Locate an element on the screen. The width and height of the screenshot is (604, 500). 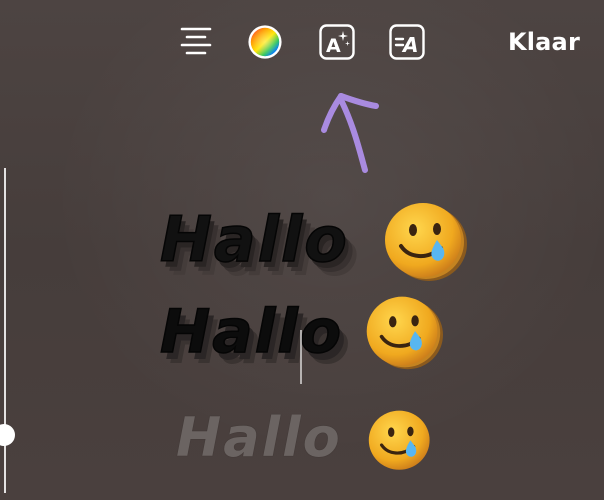
text-size-slider is located at coordinates (20, 330).